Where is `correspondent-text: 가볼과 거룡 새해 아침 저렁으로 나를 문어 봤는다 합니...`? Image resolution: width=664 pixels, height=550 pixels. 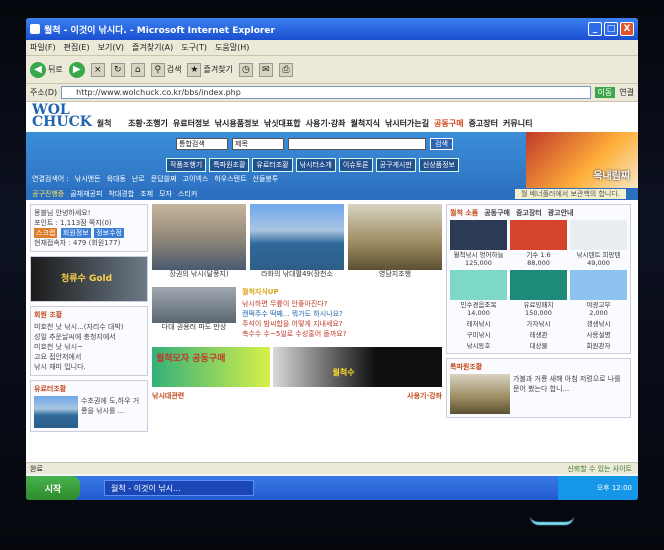
correspondent-text: 가볼과 거룡 새해 아침 저렁으로 나를 문어 봤는다 합니... is located at coordinates (570, 394).